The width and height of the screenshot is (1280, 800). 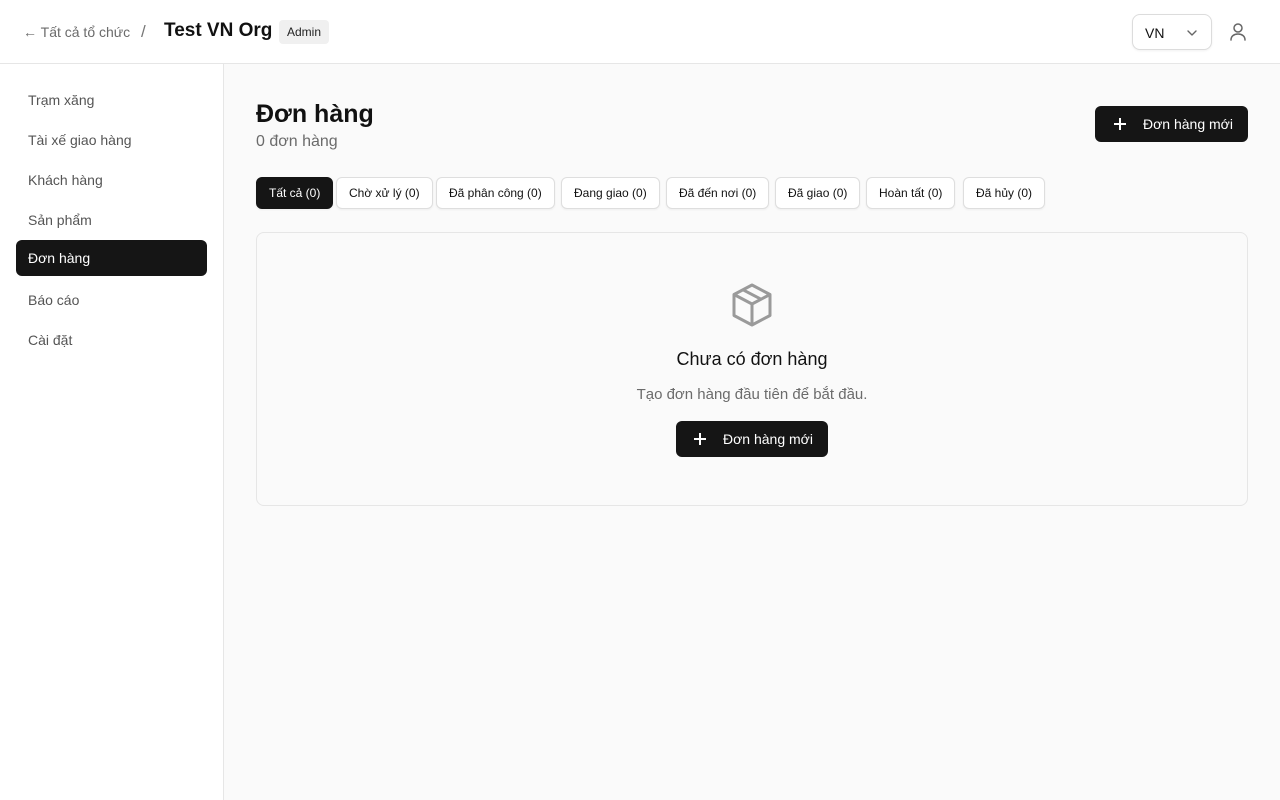 I want to click on empty-state-button-label: Đơn hàng mới, so click(x=768, y=439).